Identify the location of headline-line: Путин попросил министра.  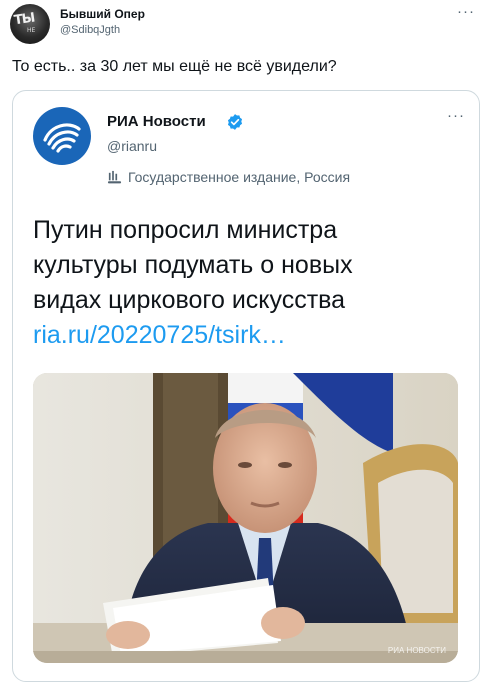
(185, 230).